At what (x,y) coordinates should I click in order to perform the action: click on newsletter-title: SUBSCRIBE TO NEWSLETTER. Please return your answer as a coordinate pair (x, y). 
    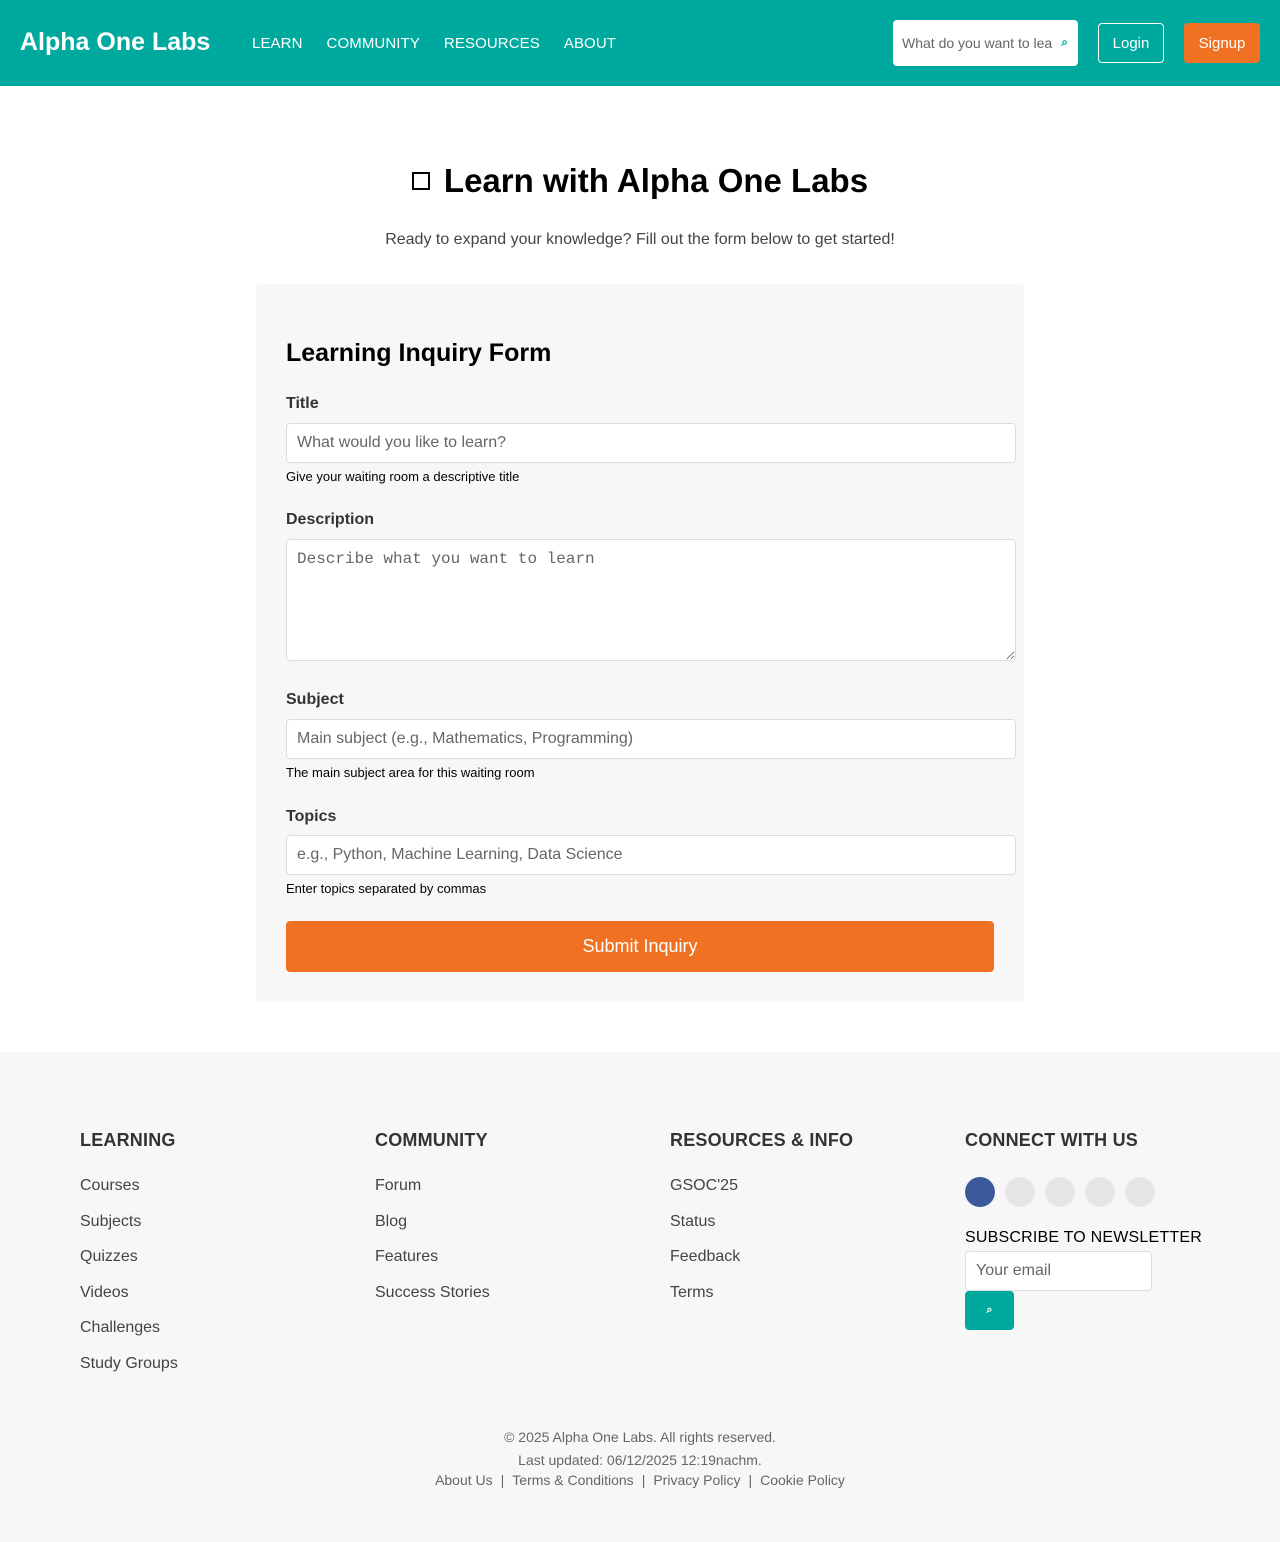
    Looking at the image, I should click on (1083, 1237).